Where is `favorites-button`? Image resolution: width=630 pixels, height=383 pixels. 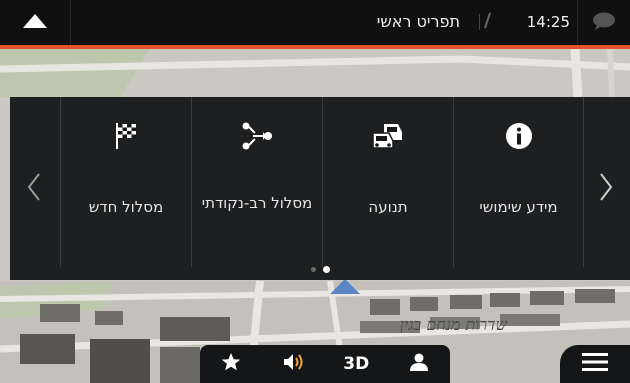
favorites-button is located at coordinates (231, 364).